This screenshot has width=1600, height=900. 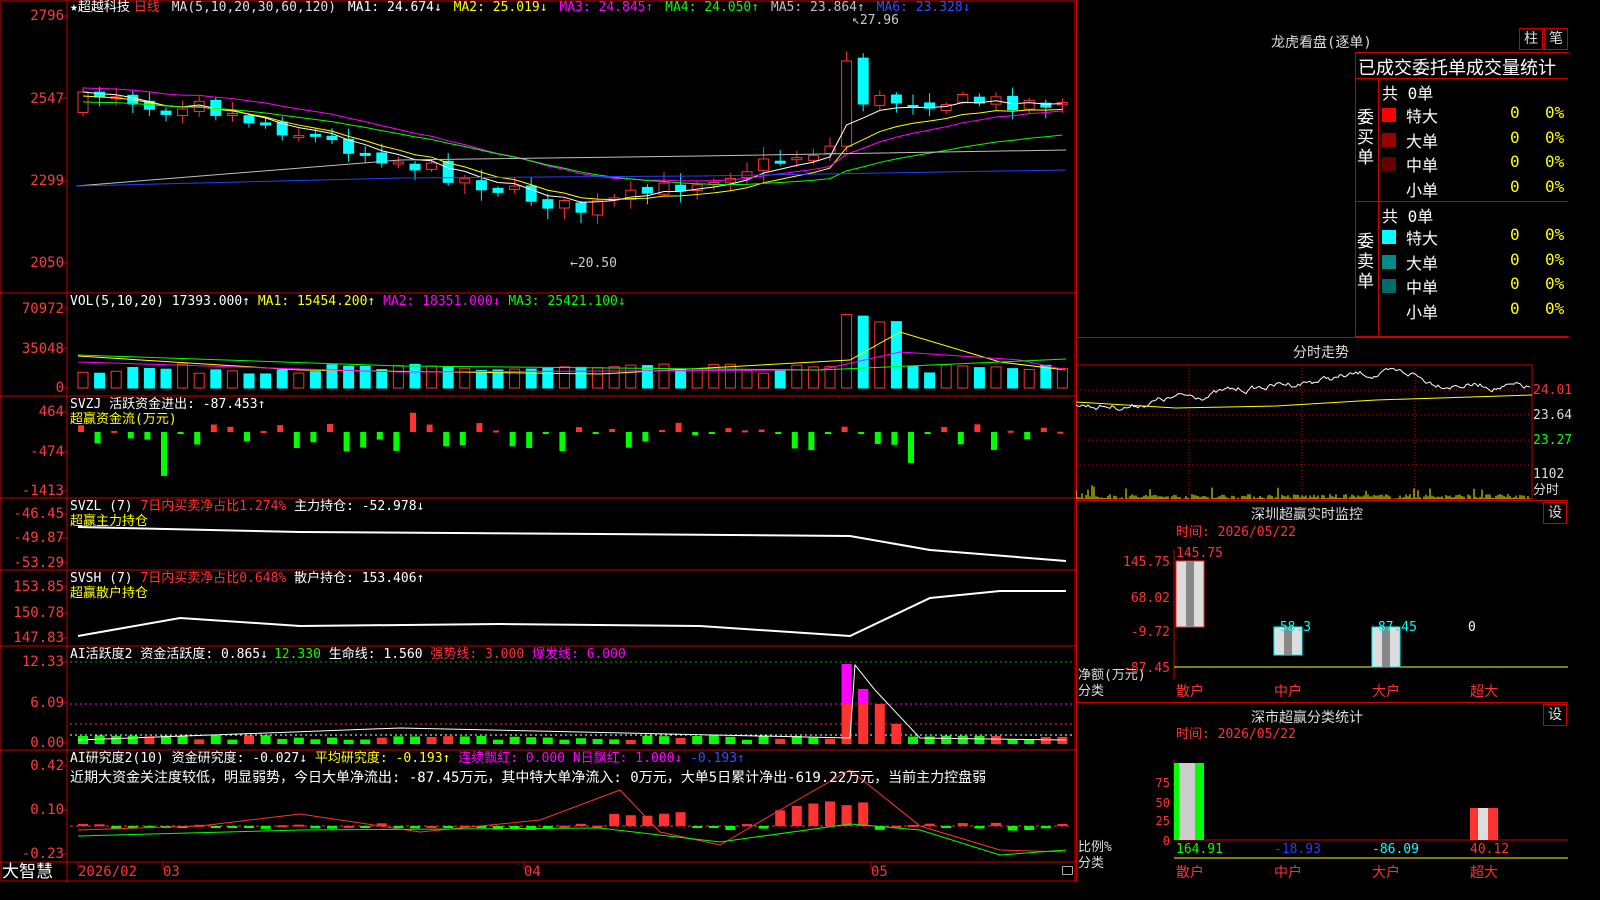 I want to click on fenshi-price-3: 23.27, so click(x=1553, y=440).